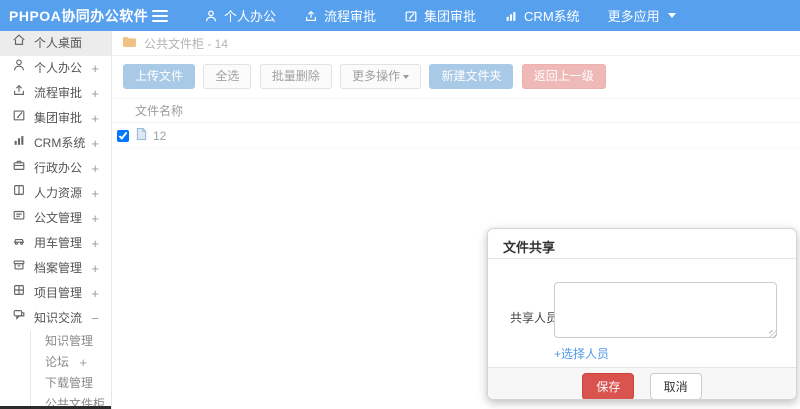  What do you see at coordinates (57, 362) in the screenshot?
I see `sidebar-subitem-label: 论坛` at bounding box center [57, 362].